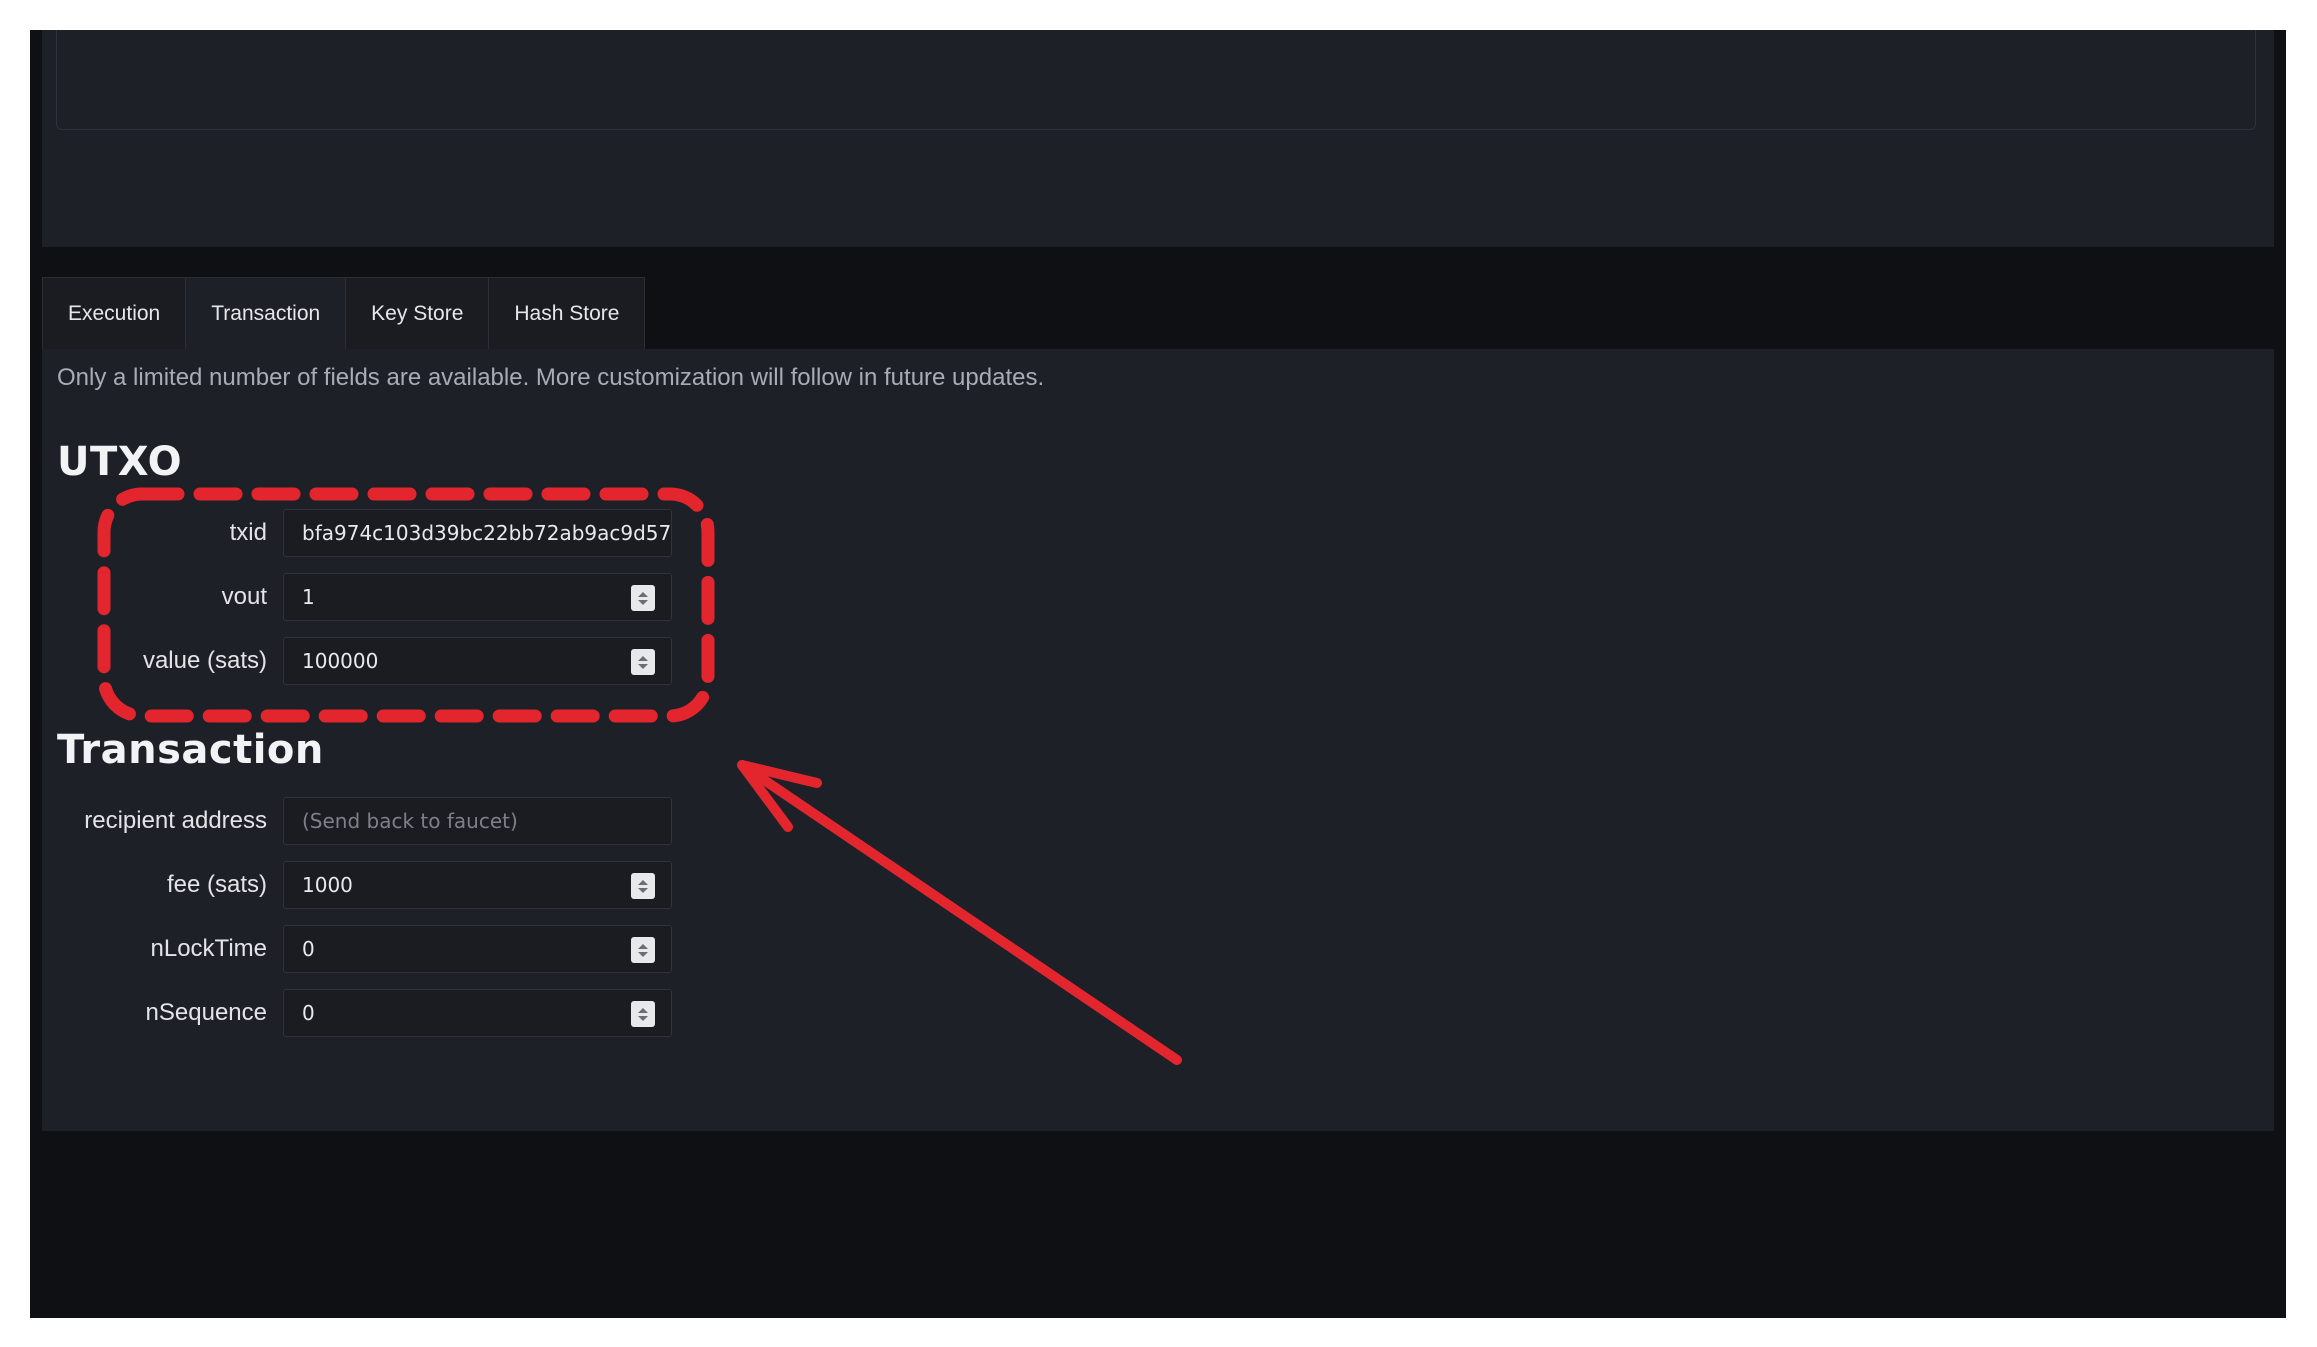  What do you see at coordinates (477, 661) in the screenshot?
I see `value-sats-input: 100000` at bounding box center [477, 661].